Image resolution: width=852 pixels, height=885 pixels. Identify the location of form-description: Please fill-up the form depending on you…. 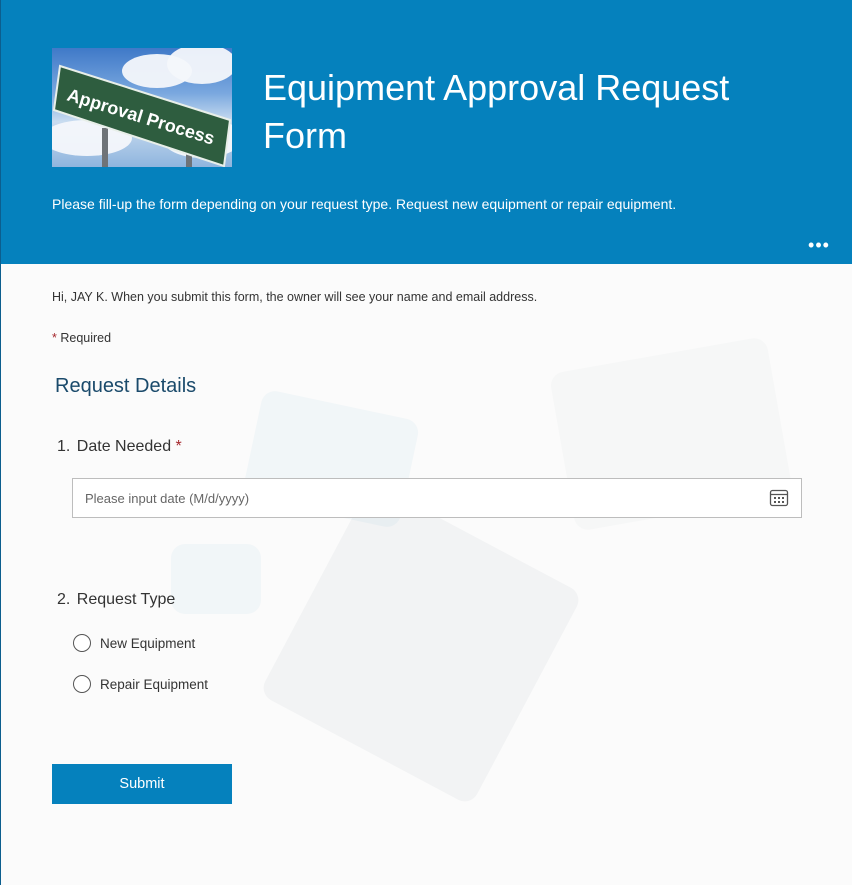
(364, 204).